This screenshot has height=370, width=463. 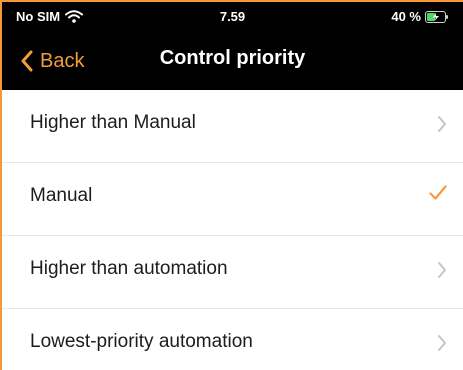 I want to click on option-label: Higher than Manual, so click(x=113, y=122).